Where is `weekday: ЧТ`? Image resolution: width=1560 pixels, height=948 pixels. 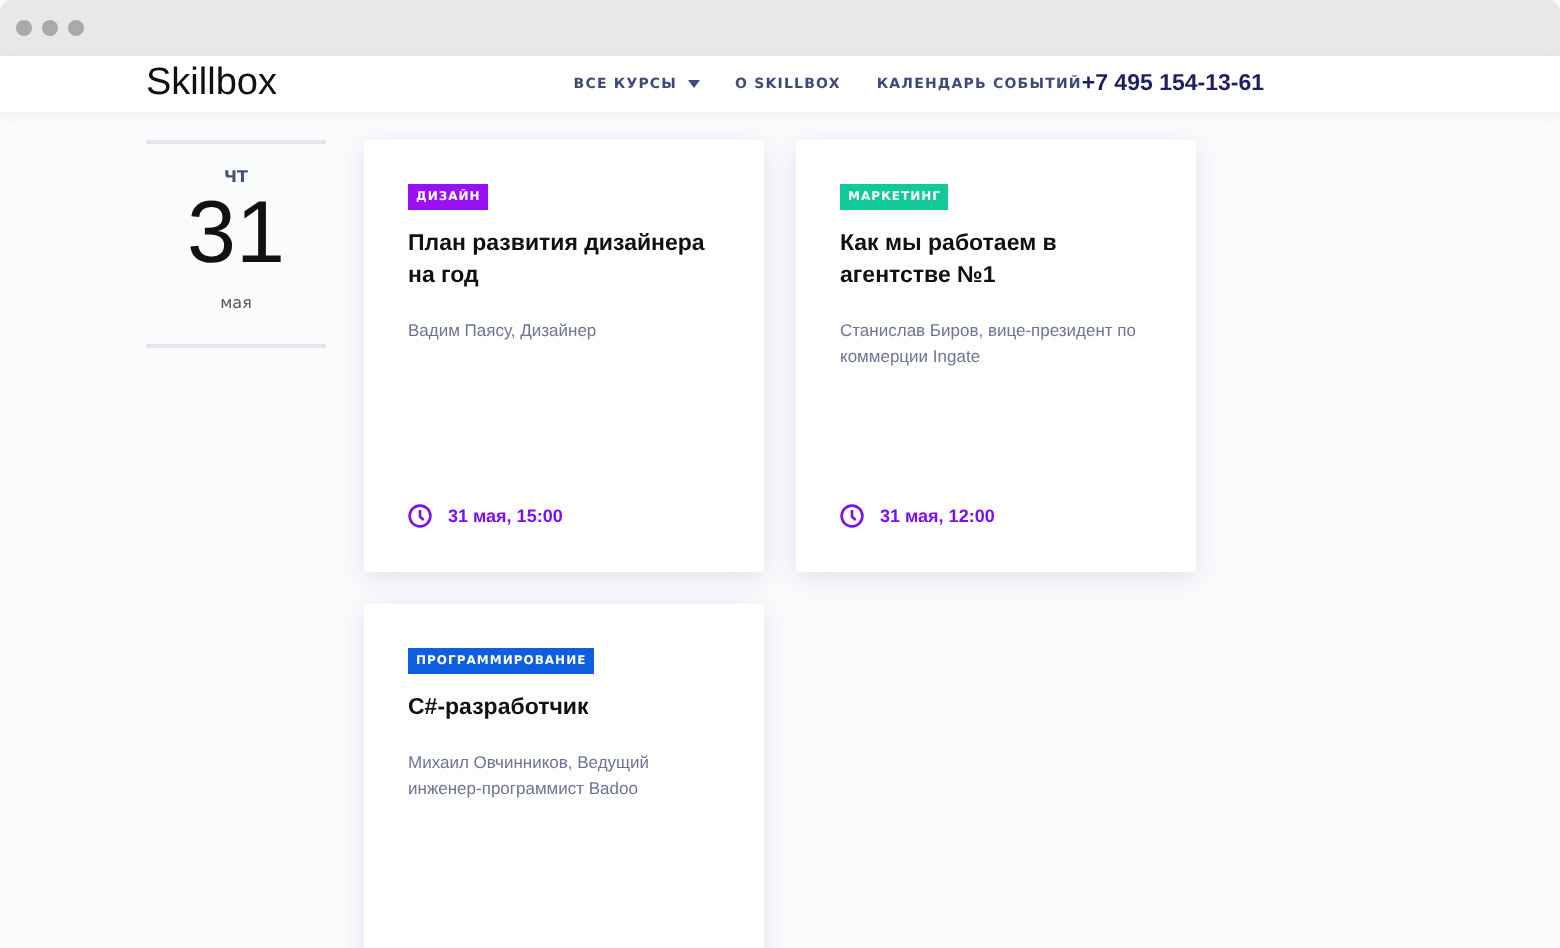 weekday: ЧТ is located at coordinates (236, 177).